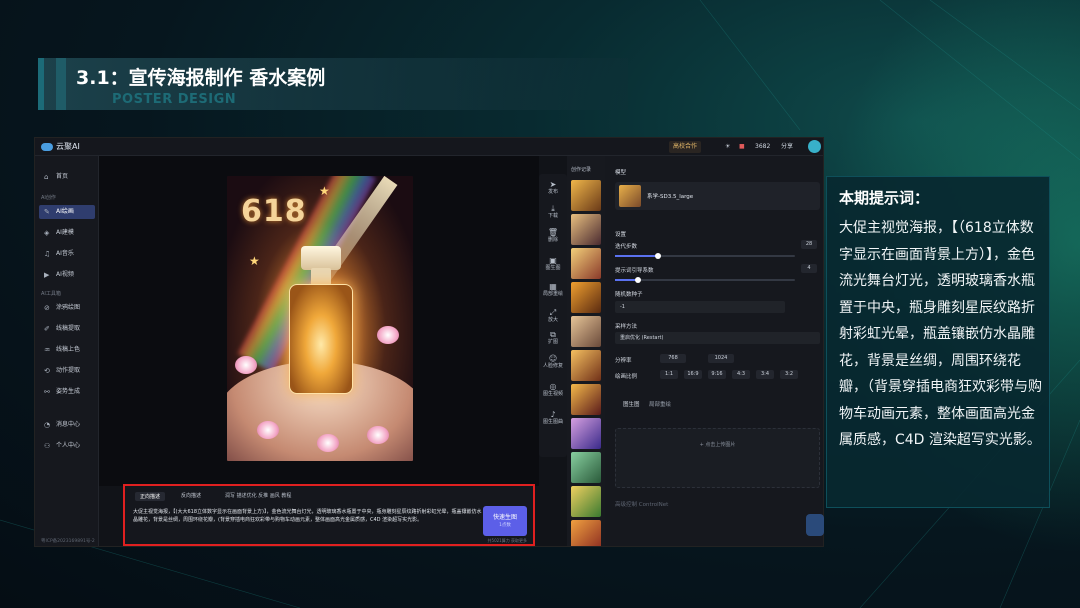  Describe the element at coordinates (67, 233) in the screenshot. I see `sidebar-item-ai-modeling: ◈ AI建模` at that location.